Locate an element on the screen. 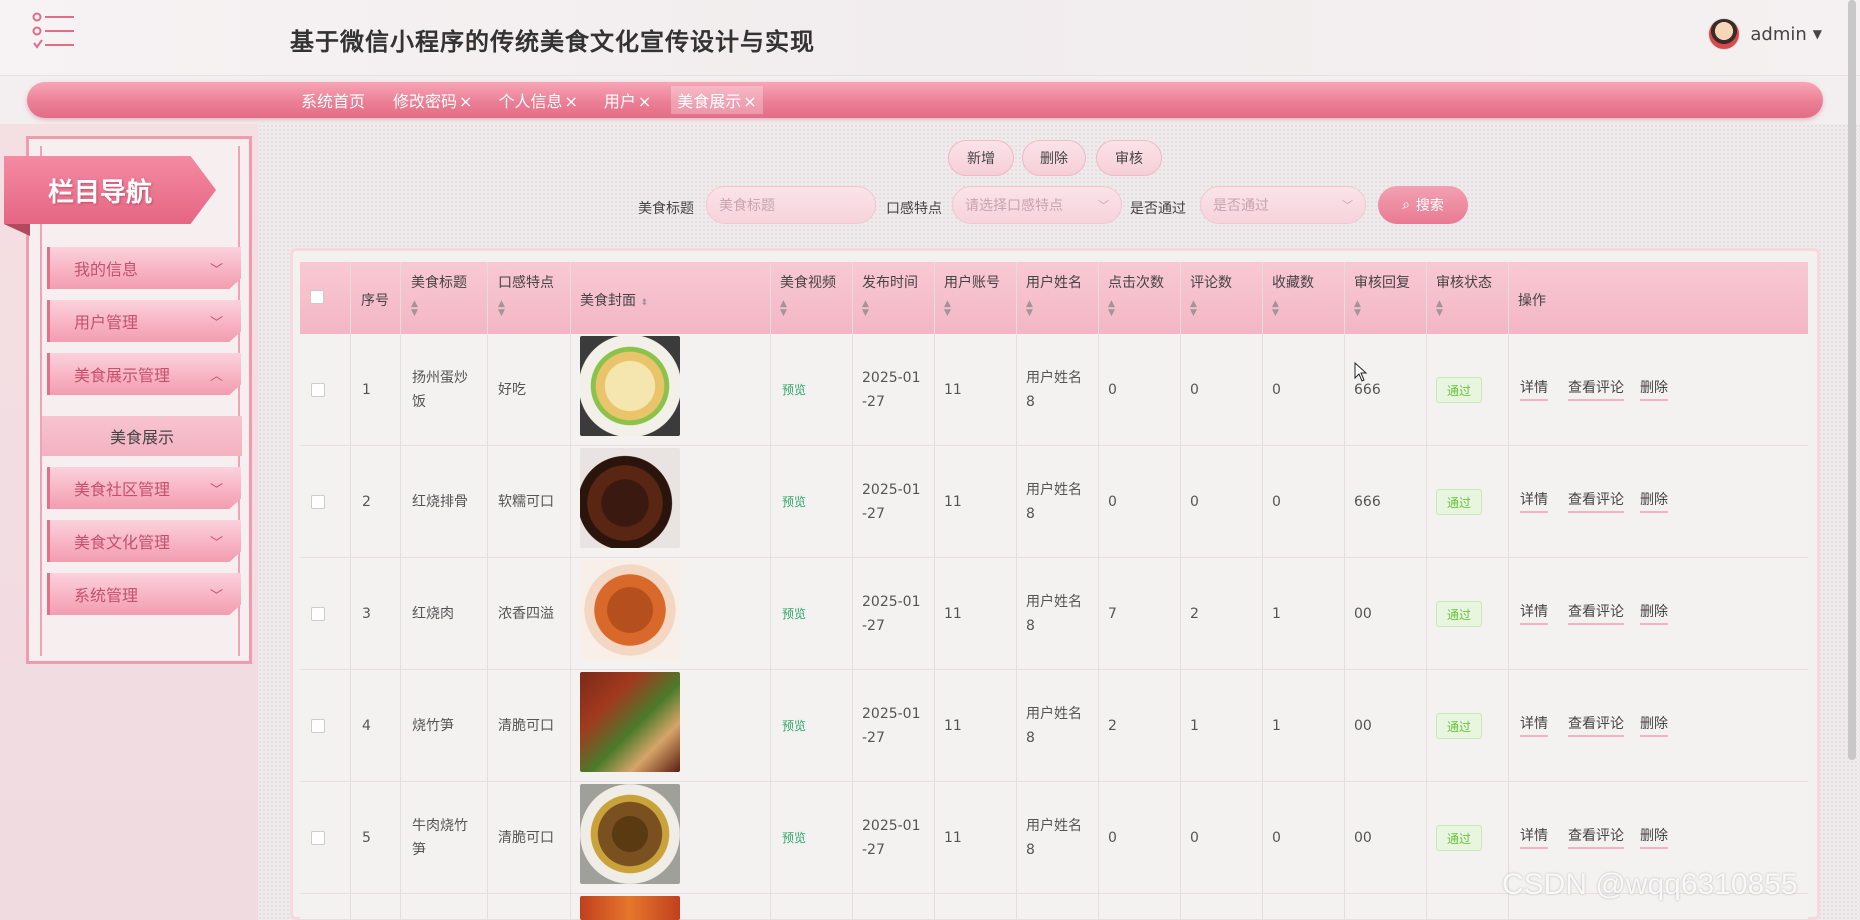 Image resolution: width=1860 pixels, height=920 pixels. cell-reply: 00 is located at coordinates (1363, 614).